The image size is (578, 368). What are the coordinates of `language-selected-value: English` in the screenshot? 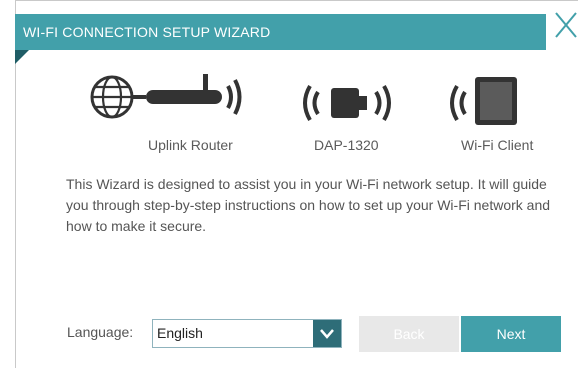 It's located at (180, 333).